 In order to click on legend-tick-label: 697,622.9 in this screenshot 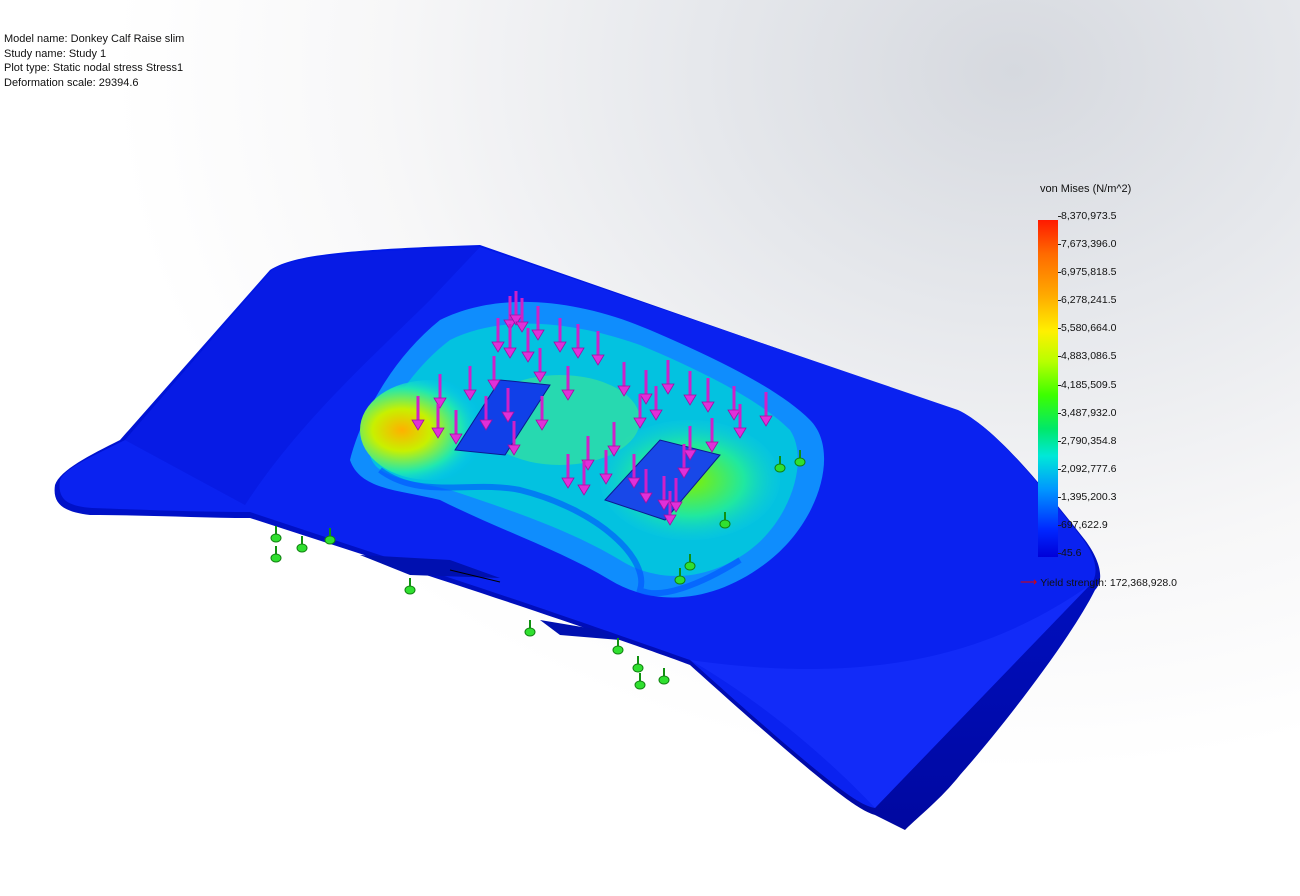, I will do `click(1083, 524)`.